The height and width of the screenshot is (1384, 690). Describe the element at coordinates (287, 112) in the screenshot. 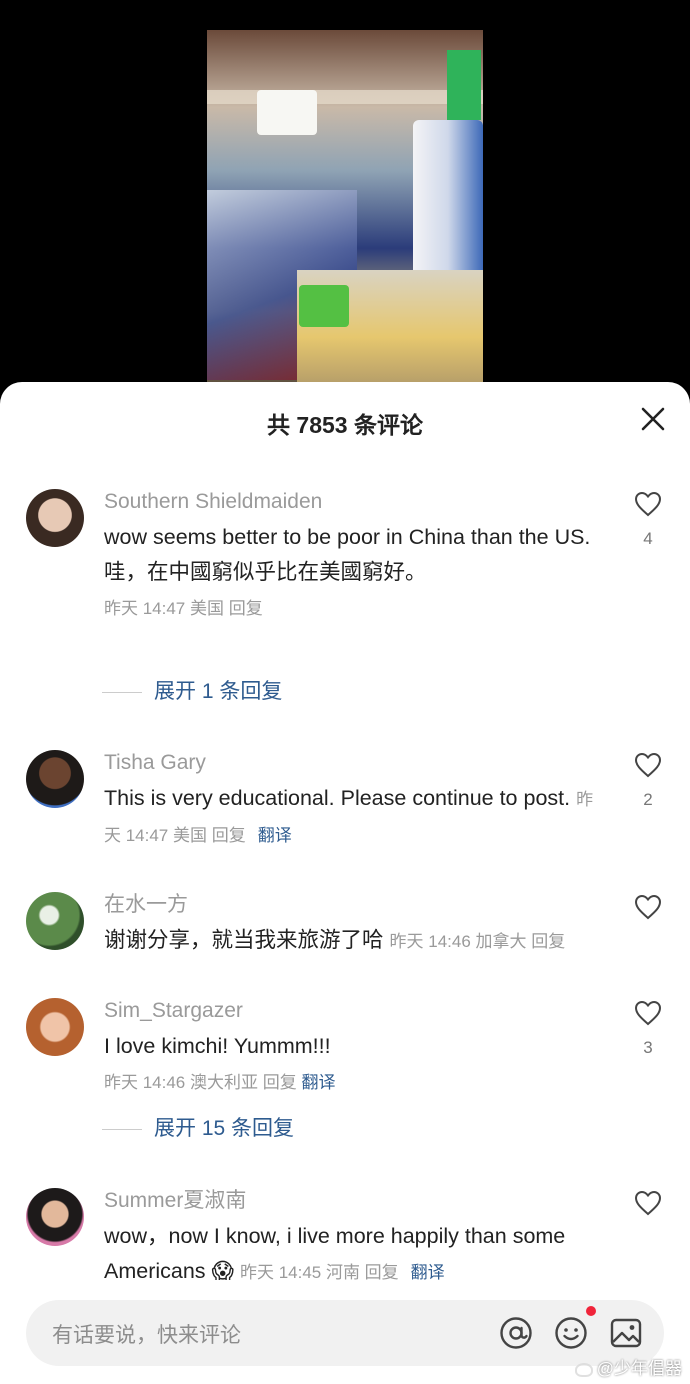

I see `video-bottles` at that location.